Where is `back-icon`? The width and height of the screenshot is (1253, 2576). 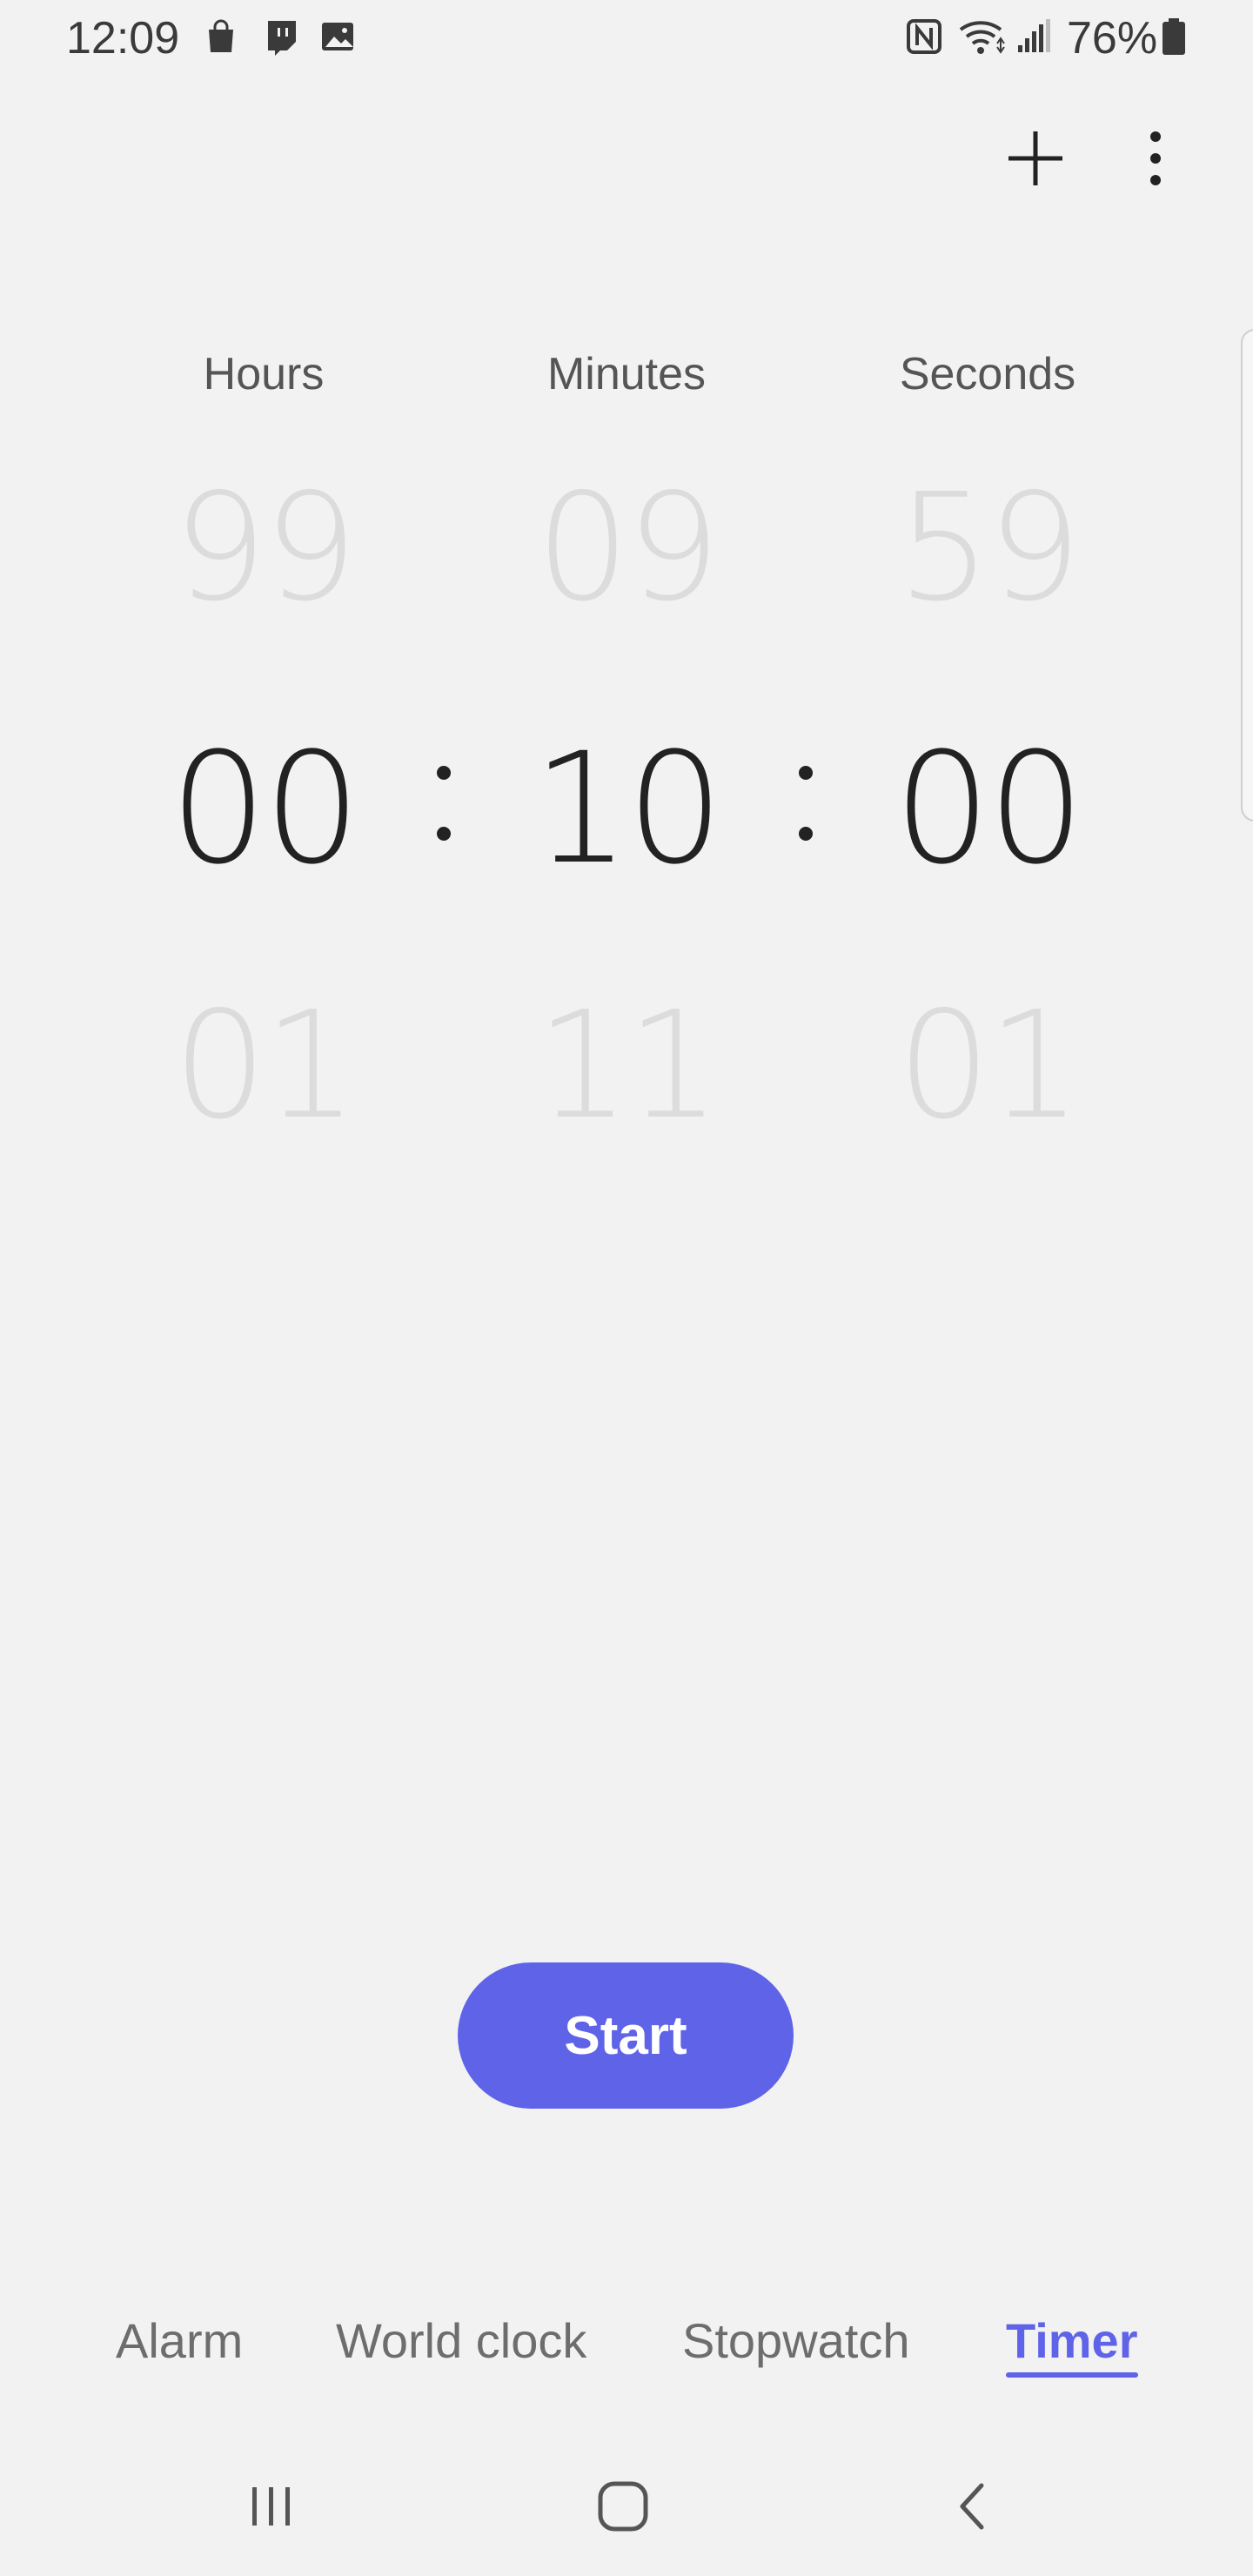 back-icon is located at coordinates (972, 2506).